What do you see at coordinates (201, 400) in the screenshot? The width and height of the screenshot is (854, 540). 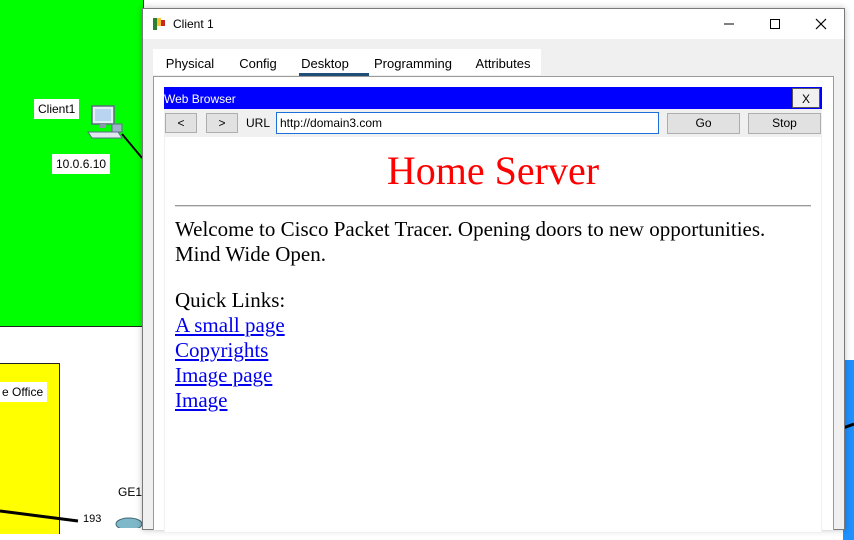 I see `link-image: Image` at bounding box center [201, 400].